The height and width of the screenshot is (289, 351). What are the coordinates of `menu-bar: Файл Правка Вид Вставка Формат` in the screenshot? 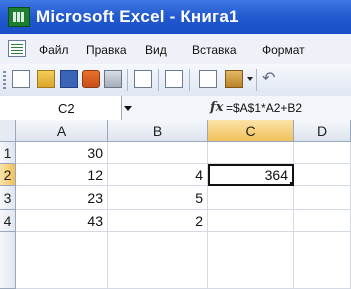 It's located at (175, 49).